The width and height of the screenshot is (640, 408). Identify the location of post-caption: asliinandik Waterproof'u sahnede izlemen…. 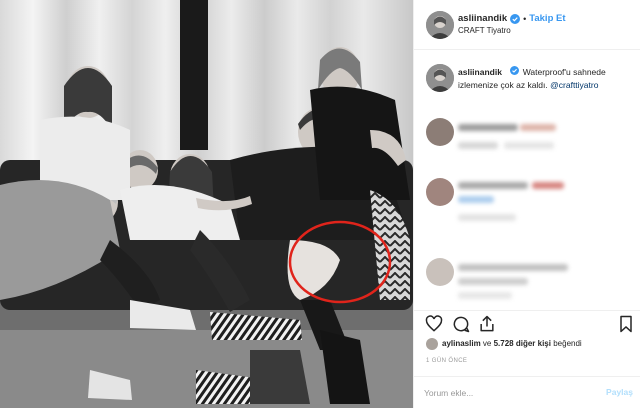
(527, 88).